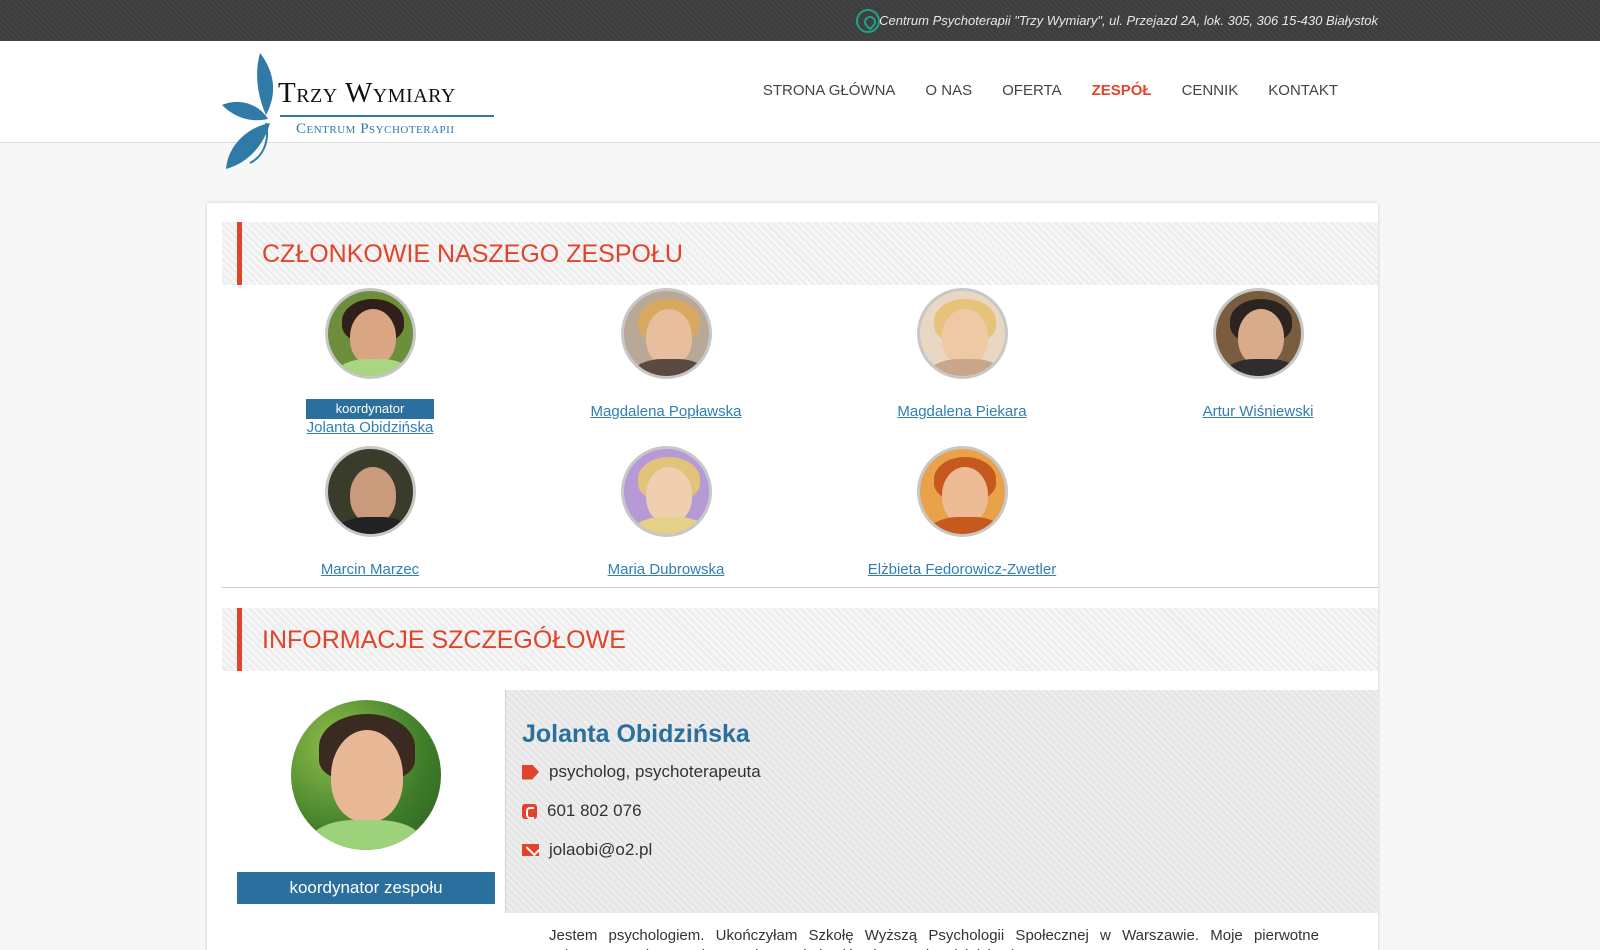  What do you see at coordinates (636, 734) in the screenshot?
I see `member-name: Jolanta Obidzińska` at bounding box center [636, 734].